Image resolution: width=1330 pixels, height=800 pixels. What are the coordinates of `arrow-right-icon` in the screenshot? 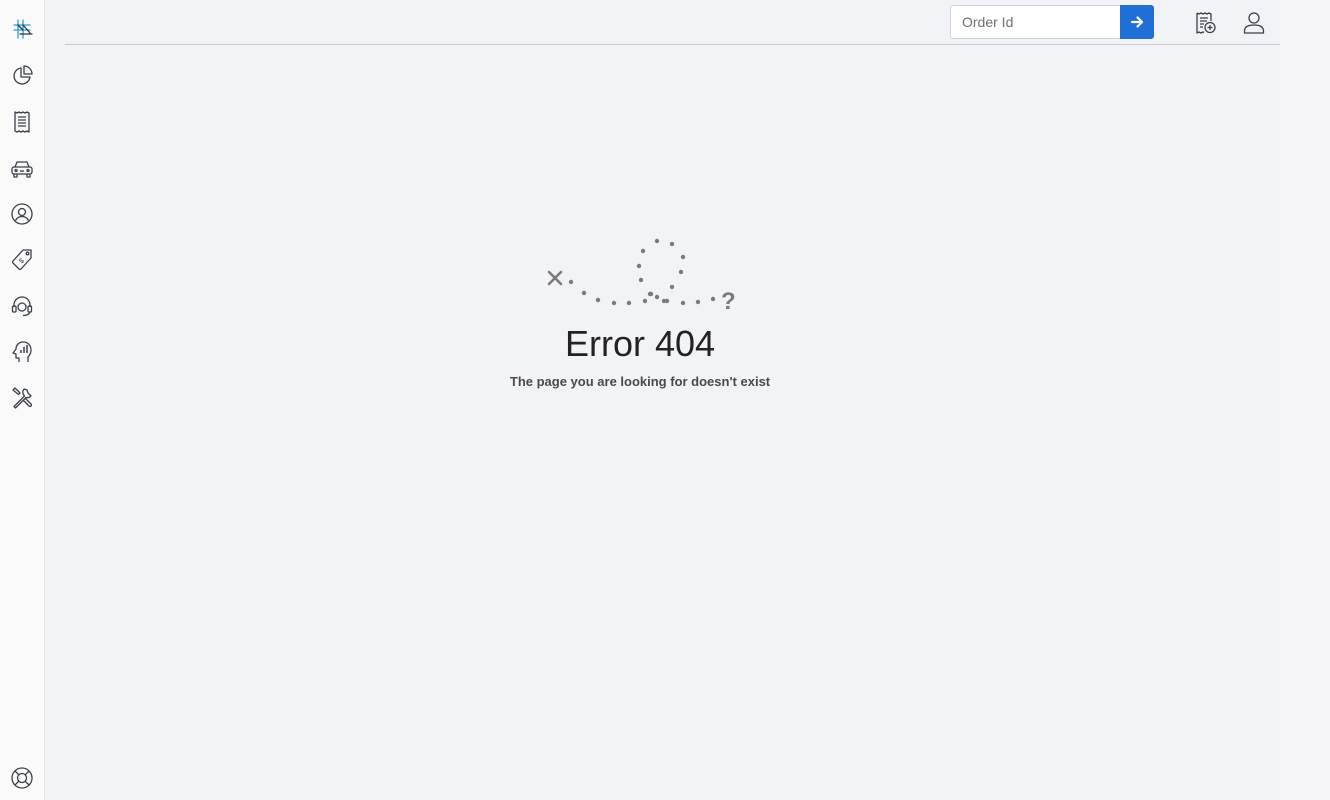 It's located at (1137, 22).